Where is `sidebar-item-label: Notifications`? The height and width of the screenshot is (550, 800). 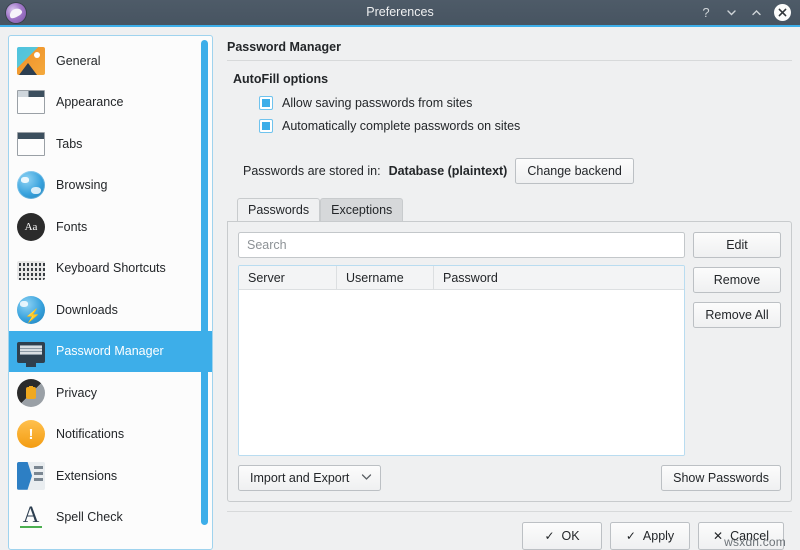
sidebar-item-label: Notifications is located at coordinates (90, 434).